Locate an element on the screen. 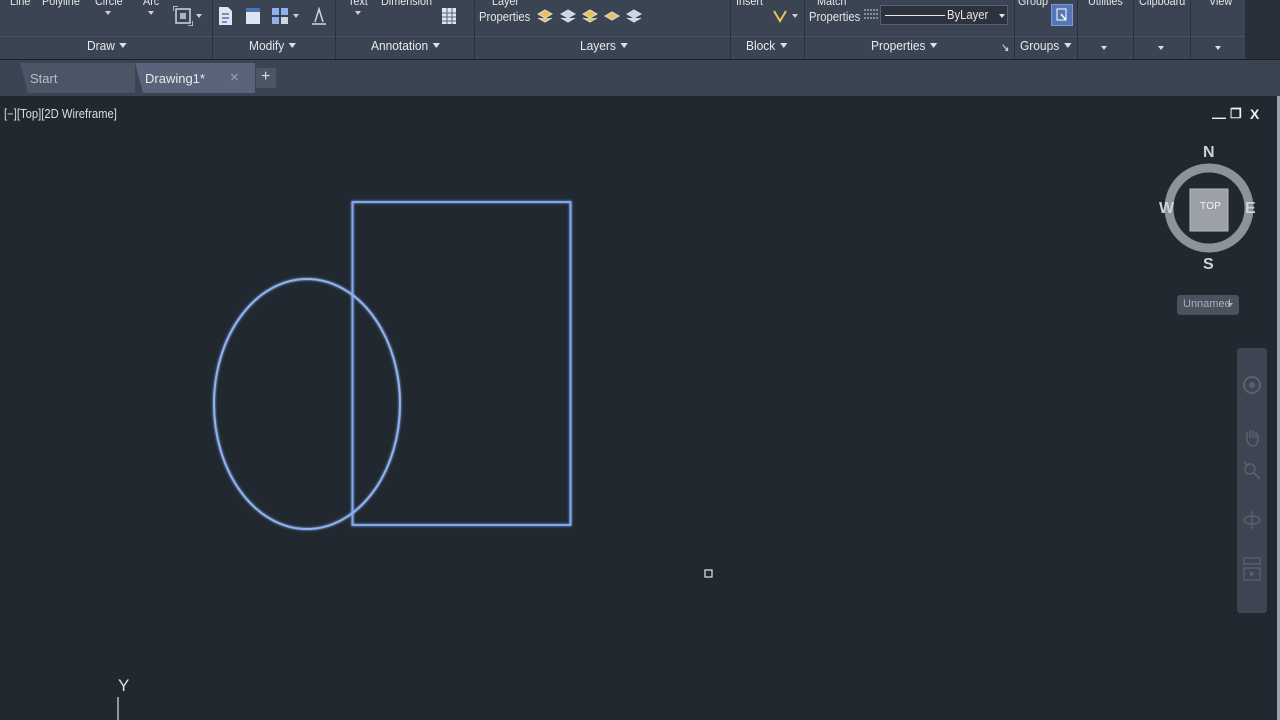 The width and height of the screenshot is (1280, 720). ucs-y-label: Y is located at coordinates (124, 685).